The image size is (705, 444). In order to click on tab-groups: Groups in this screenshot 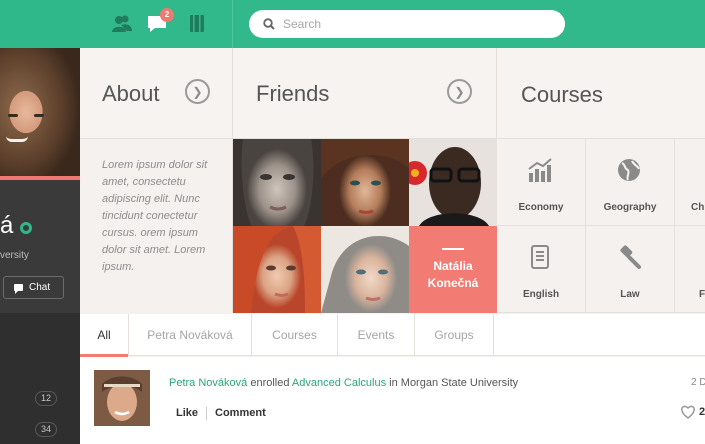, I will do `click(454, 335)`.